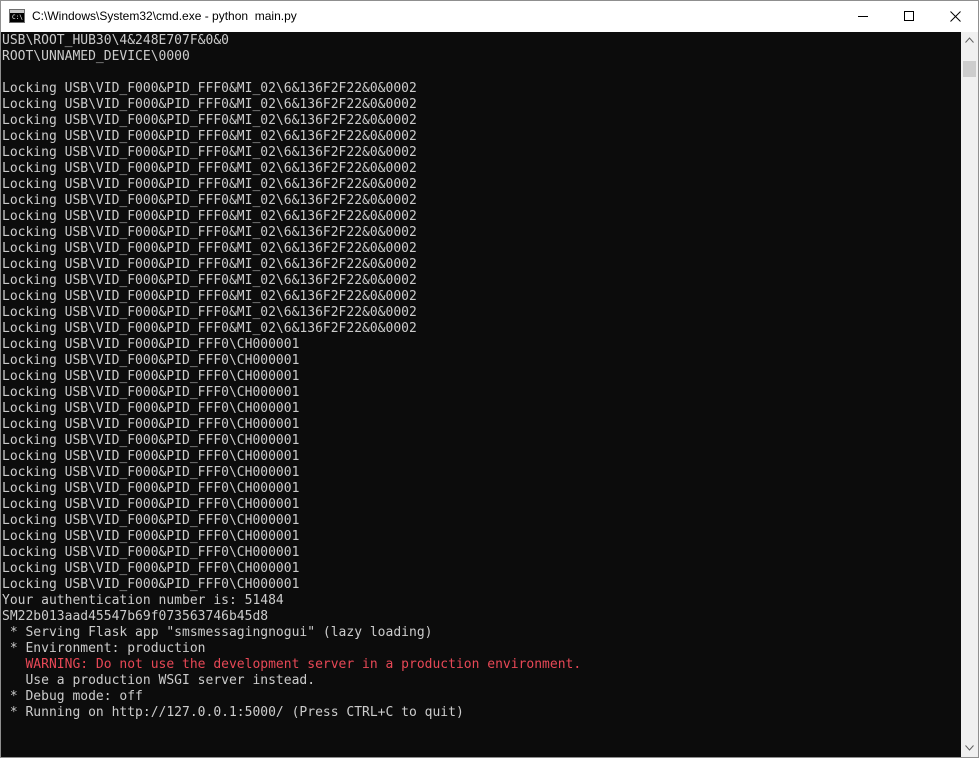 This screenshot has width=979, height=758. I want to click on vertical-scrollbar, so click(969, 394).